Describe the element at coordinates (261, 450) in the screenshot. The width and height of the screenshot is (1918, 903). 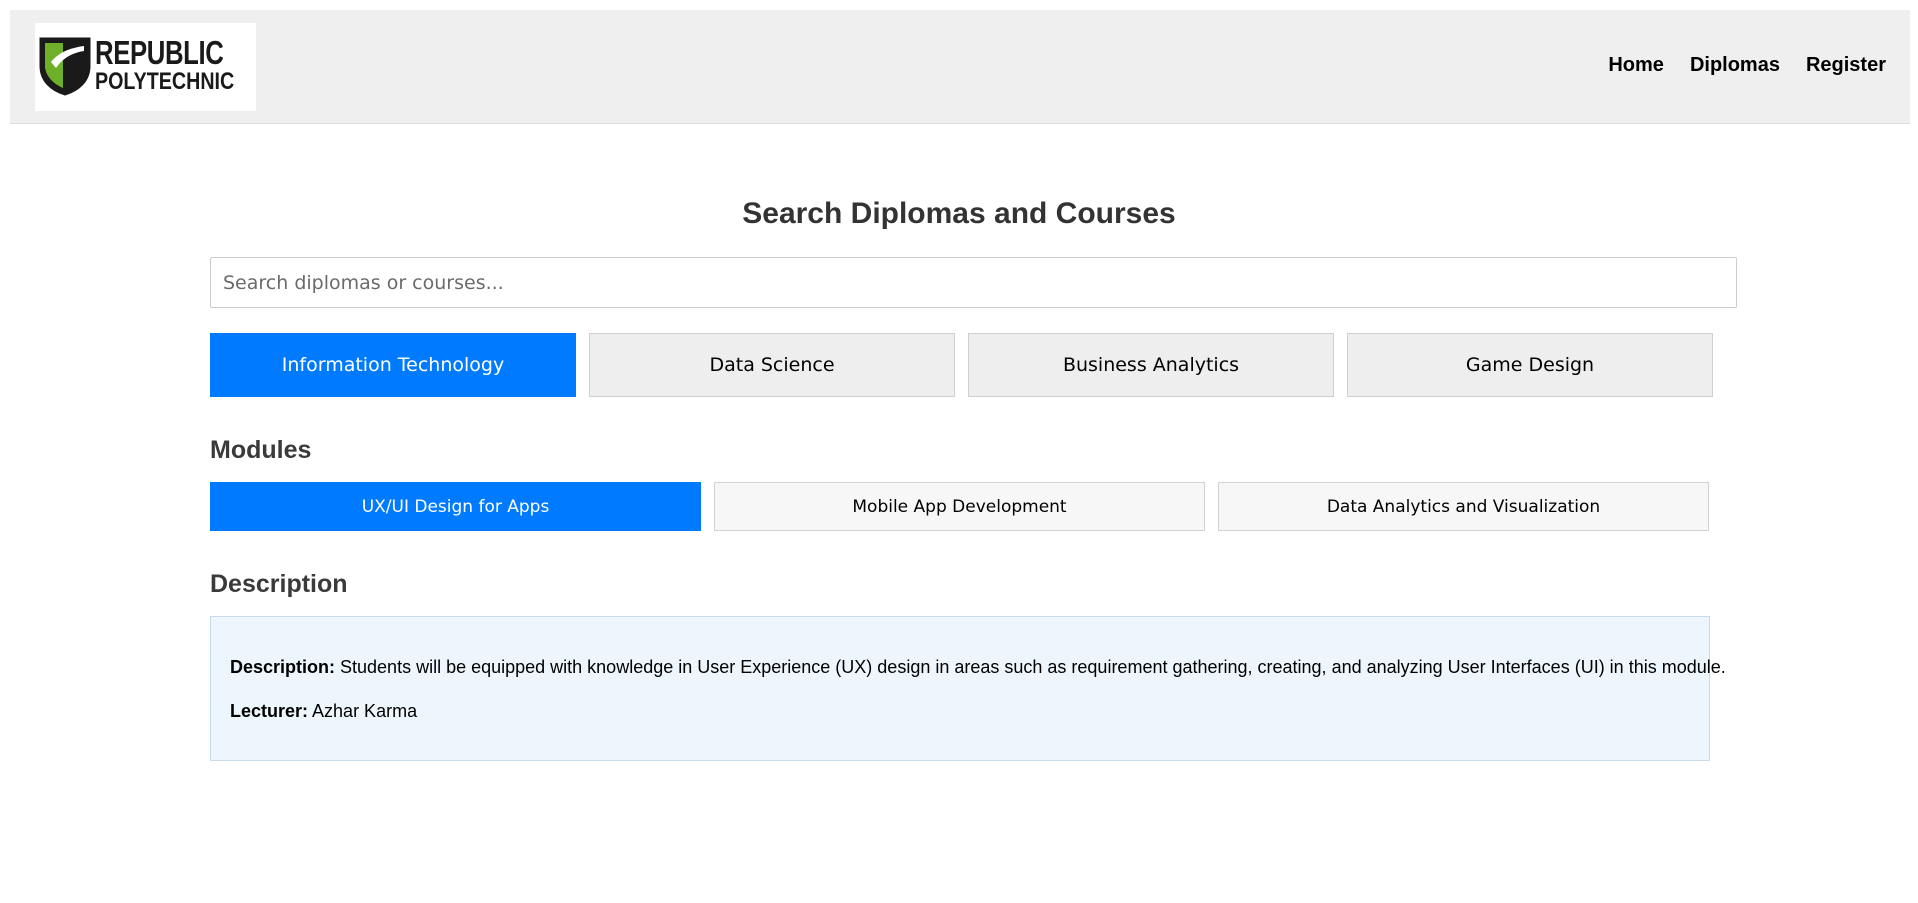
I see `modules-heading: Modules` at that location.